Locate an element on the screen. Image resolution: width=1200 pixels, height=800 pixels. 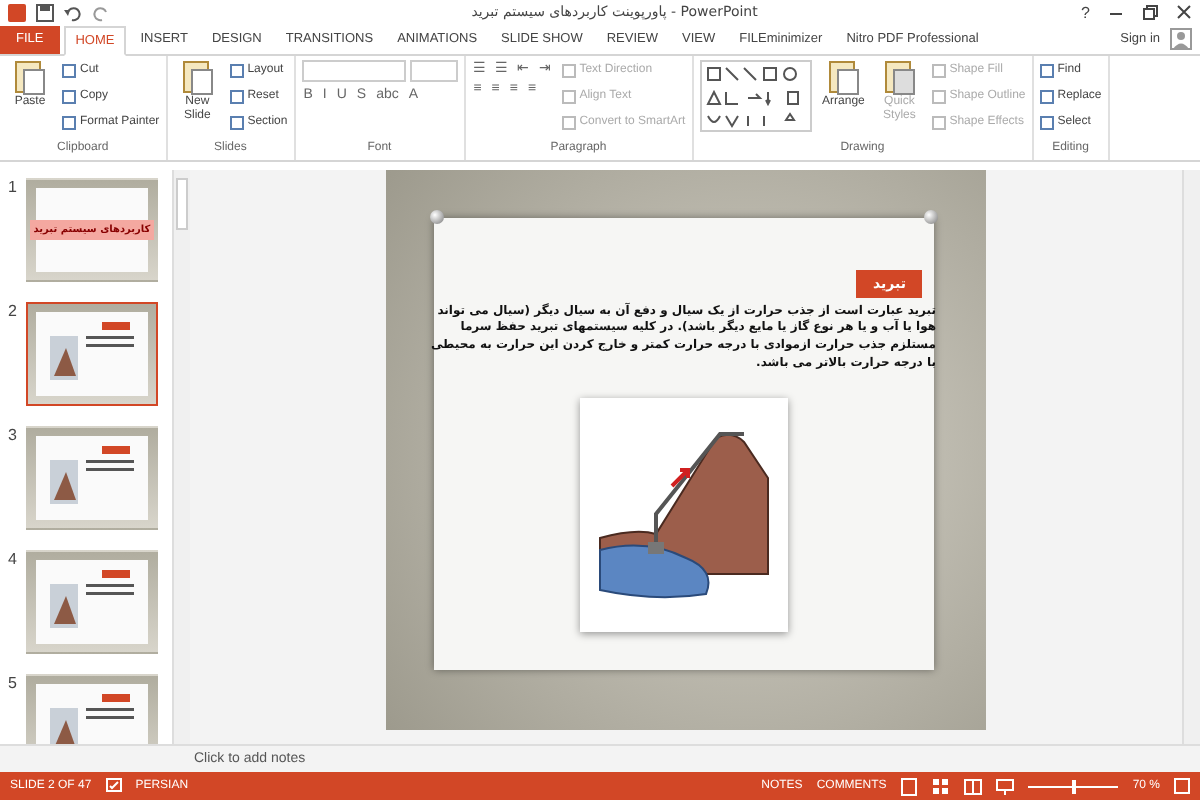
slide-number: 3 is located at coordinates (13, 436).